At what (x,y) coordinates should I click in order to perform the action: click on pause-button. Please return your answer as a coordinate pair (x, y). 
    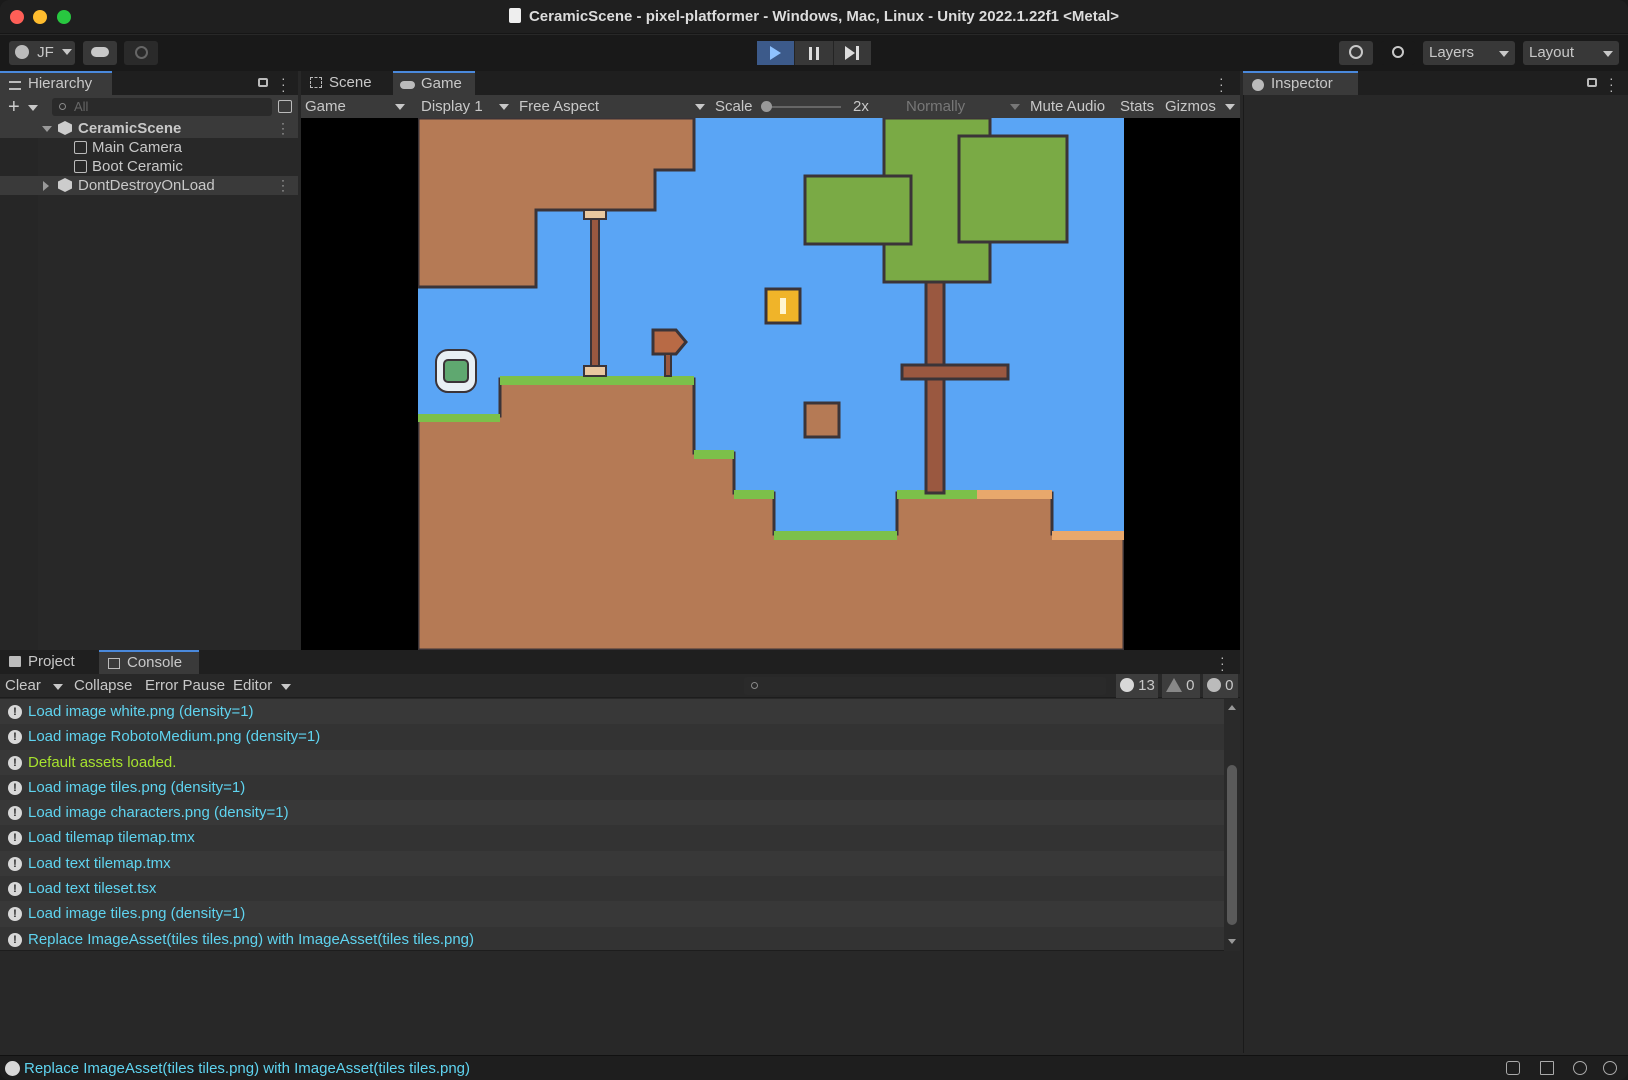
    Looking at the image, I should click on (814, 53).